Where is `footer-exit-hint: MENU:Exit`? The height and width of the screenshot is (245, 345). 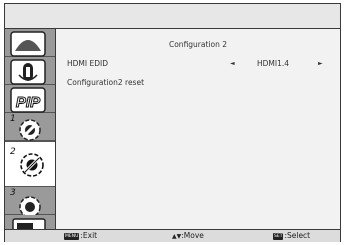
footer-exit-hint: MENU:Exit is located at coordinates (80, 235).